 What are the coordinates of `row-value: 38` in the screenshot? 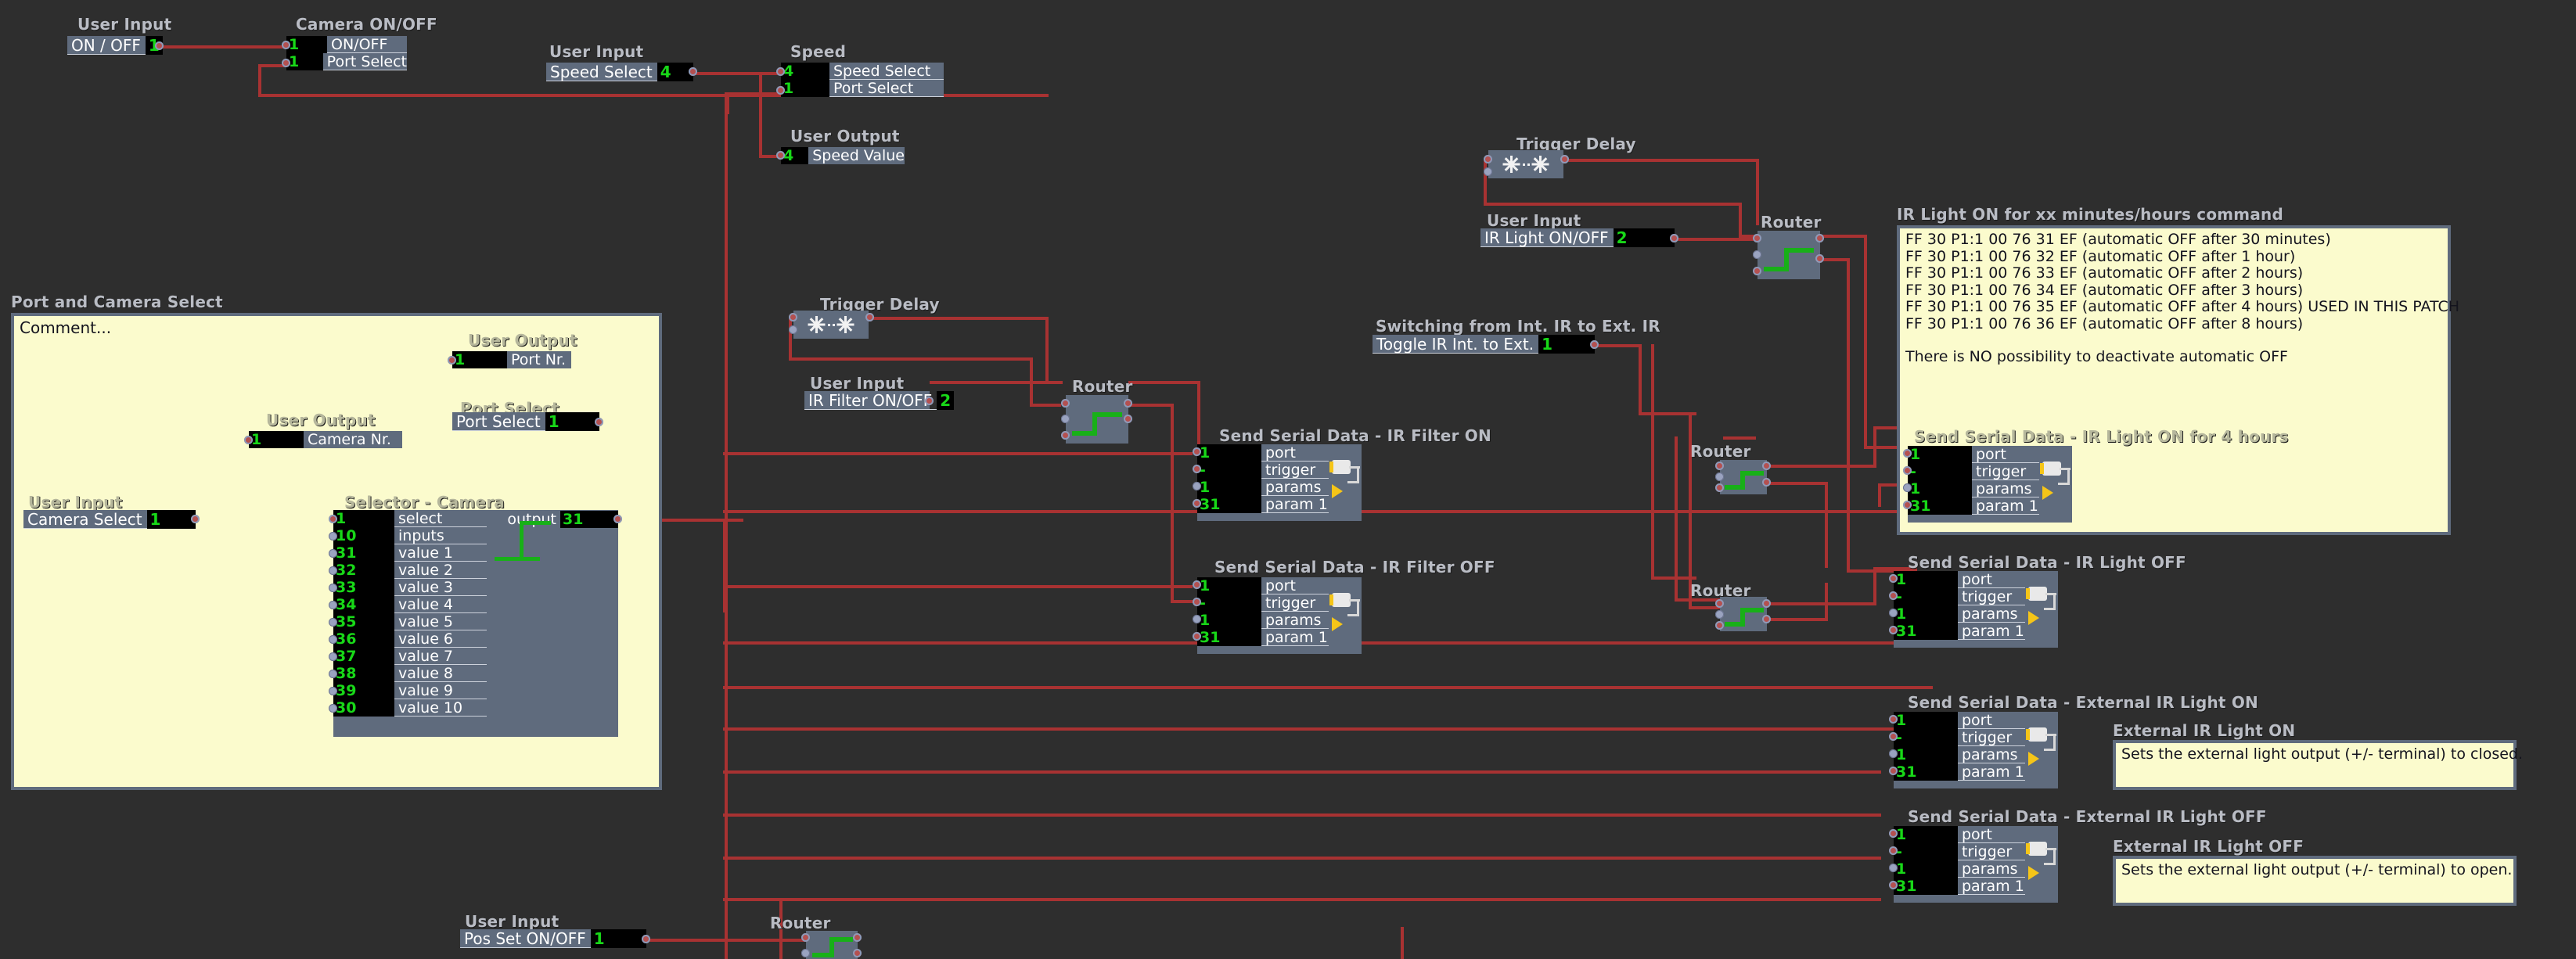 It's located at (364, 673).